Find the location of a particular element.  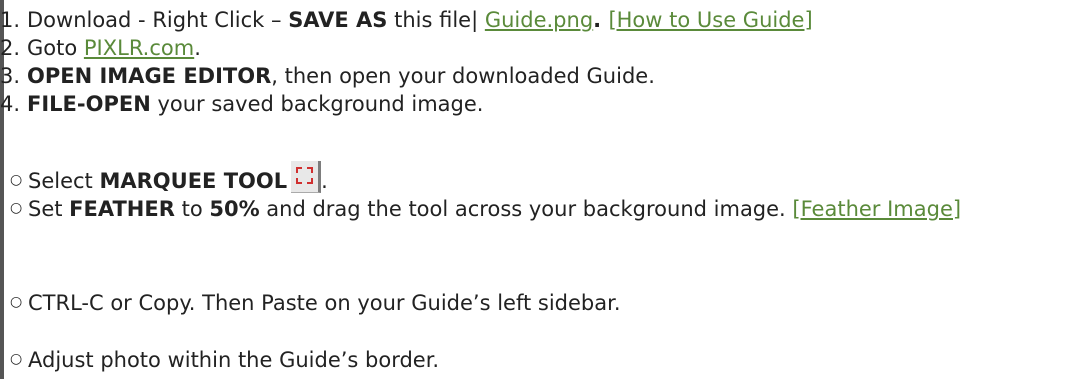

marquee-tool-icon is located at coordinates (306, 177).